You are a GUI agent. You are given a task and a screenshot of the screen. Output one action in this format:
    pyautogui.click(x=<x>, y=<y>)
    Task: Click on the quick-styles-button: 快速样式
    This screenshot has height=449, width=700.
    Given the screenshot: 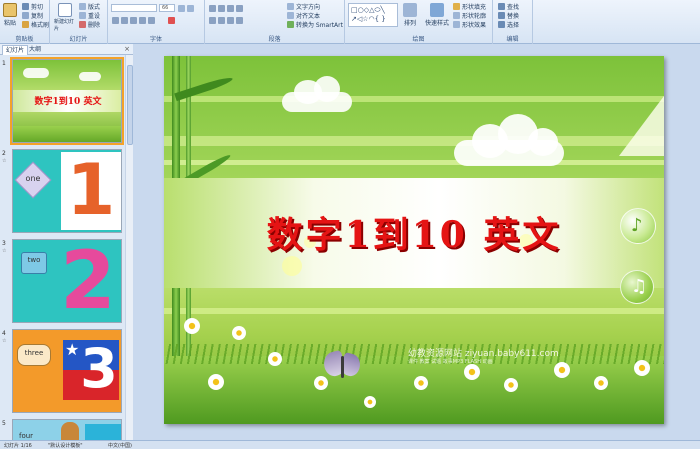 What is the action you would take?
    pyautogui.click(x=437, y=15)
    